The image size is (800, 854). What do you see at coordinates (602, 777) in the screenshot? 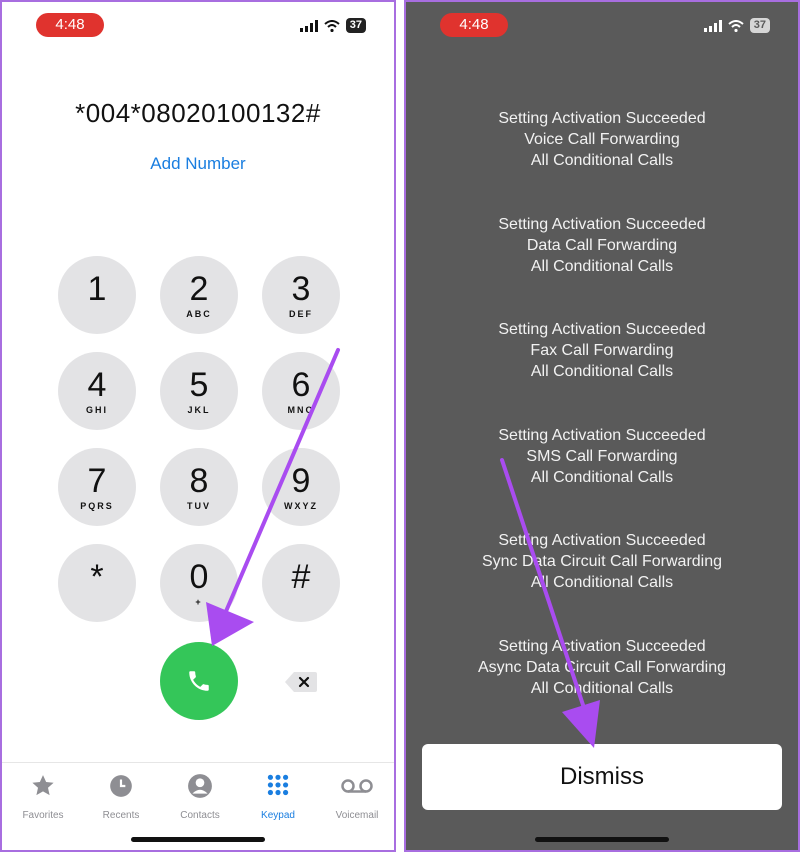
I see `dismiss-button: Dismiss` at bounding box center [602, 777].